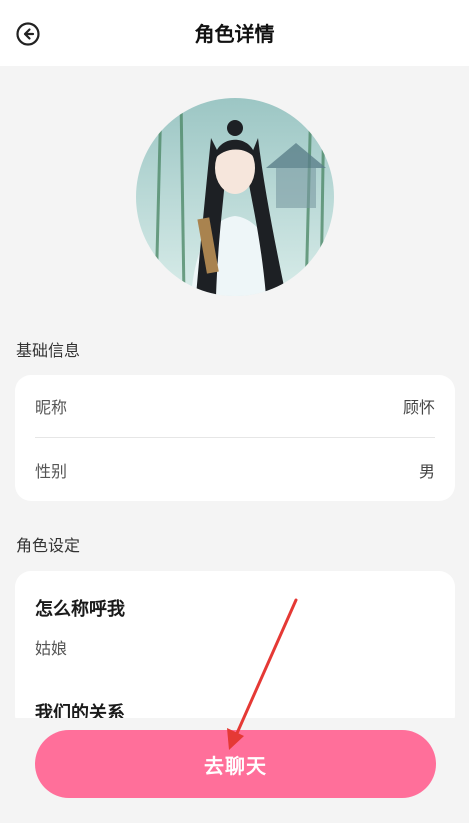 Image resolution: width=469 pixels, height=823 pixels. What do you see at coordinates (426, 471) in the screenshot?
I see `gender-value: 男` at bounding box center [426, 471].